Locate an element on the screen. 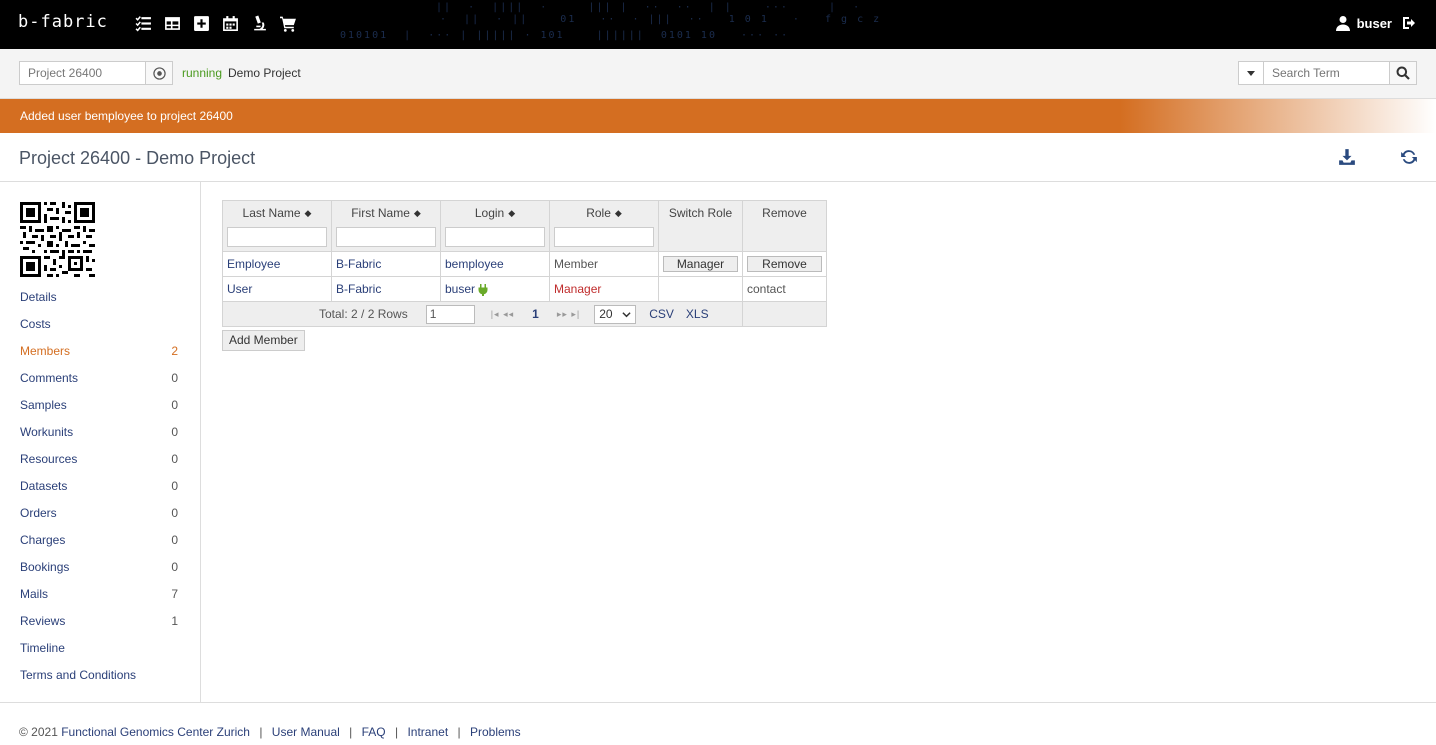 Image resolution: width=1436 pixels, height=745 pixels. footer-link-user-manual: User Manual is located at coordinates (306, 732).